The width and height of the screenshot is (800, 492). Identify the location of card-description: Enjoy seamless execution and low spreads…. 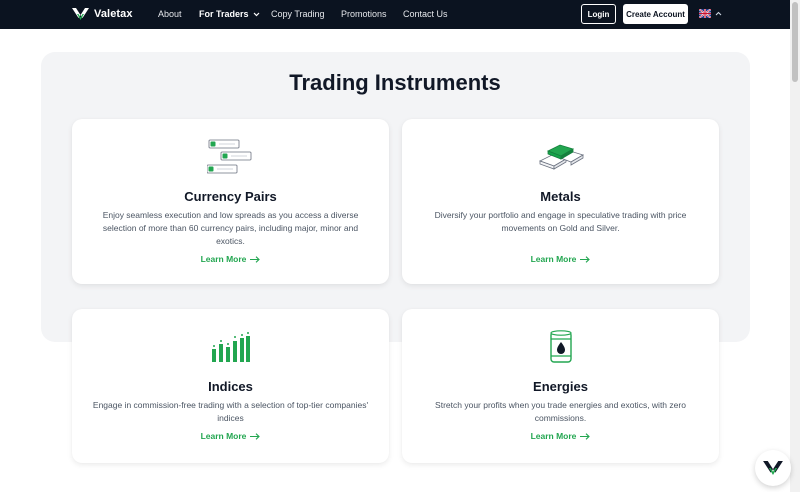
(230, 228).